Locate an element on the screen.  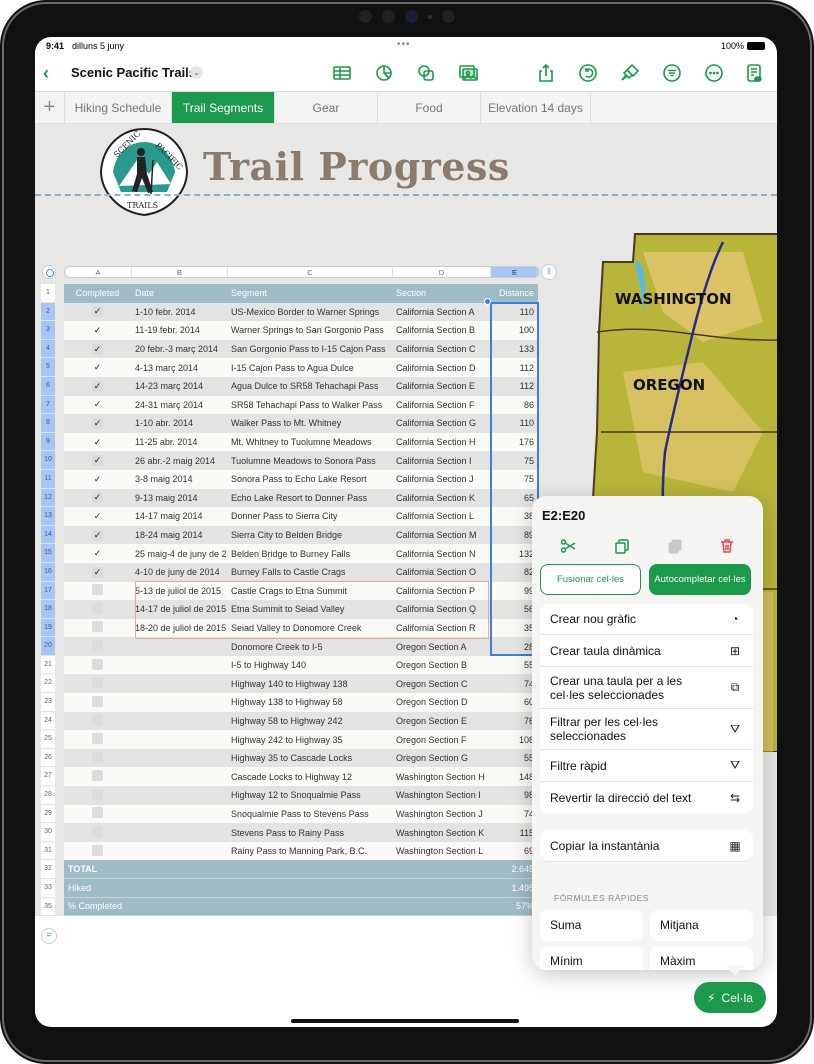
copy-icon is located at coordinates (622, 546).